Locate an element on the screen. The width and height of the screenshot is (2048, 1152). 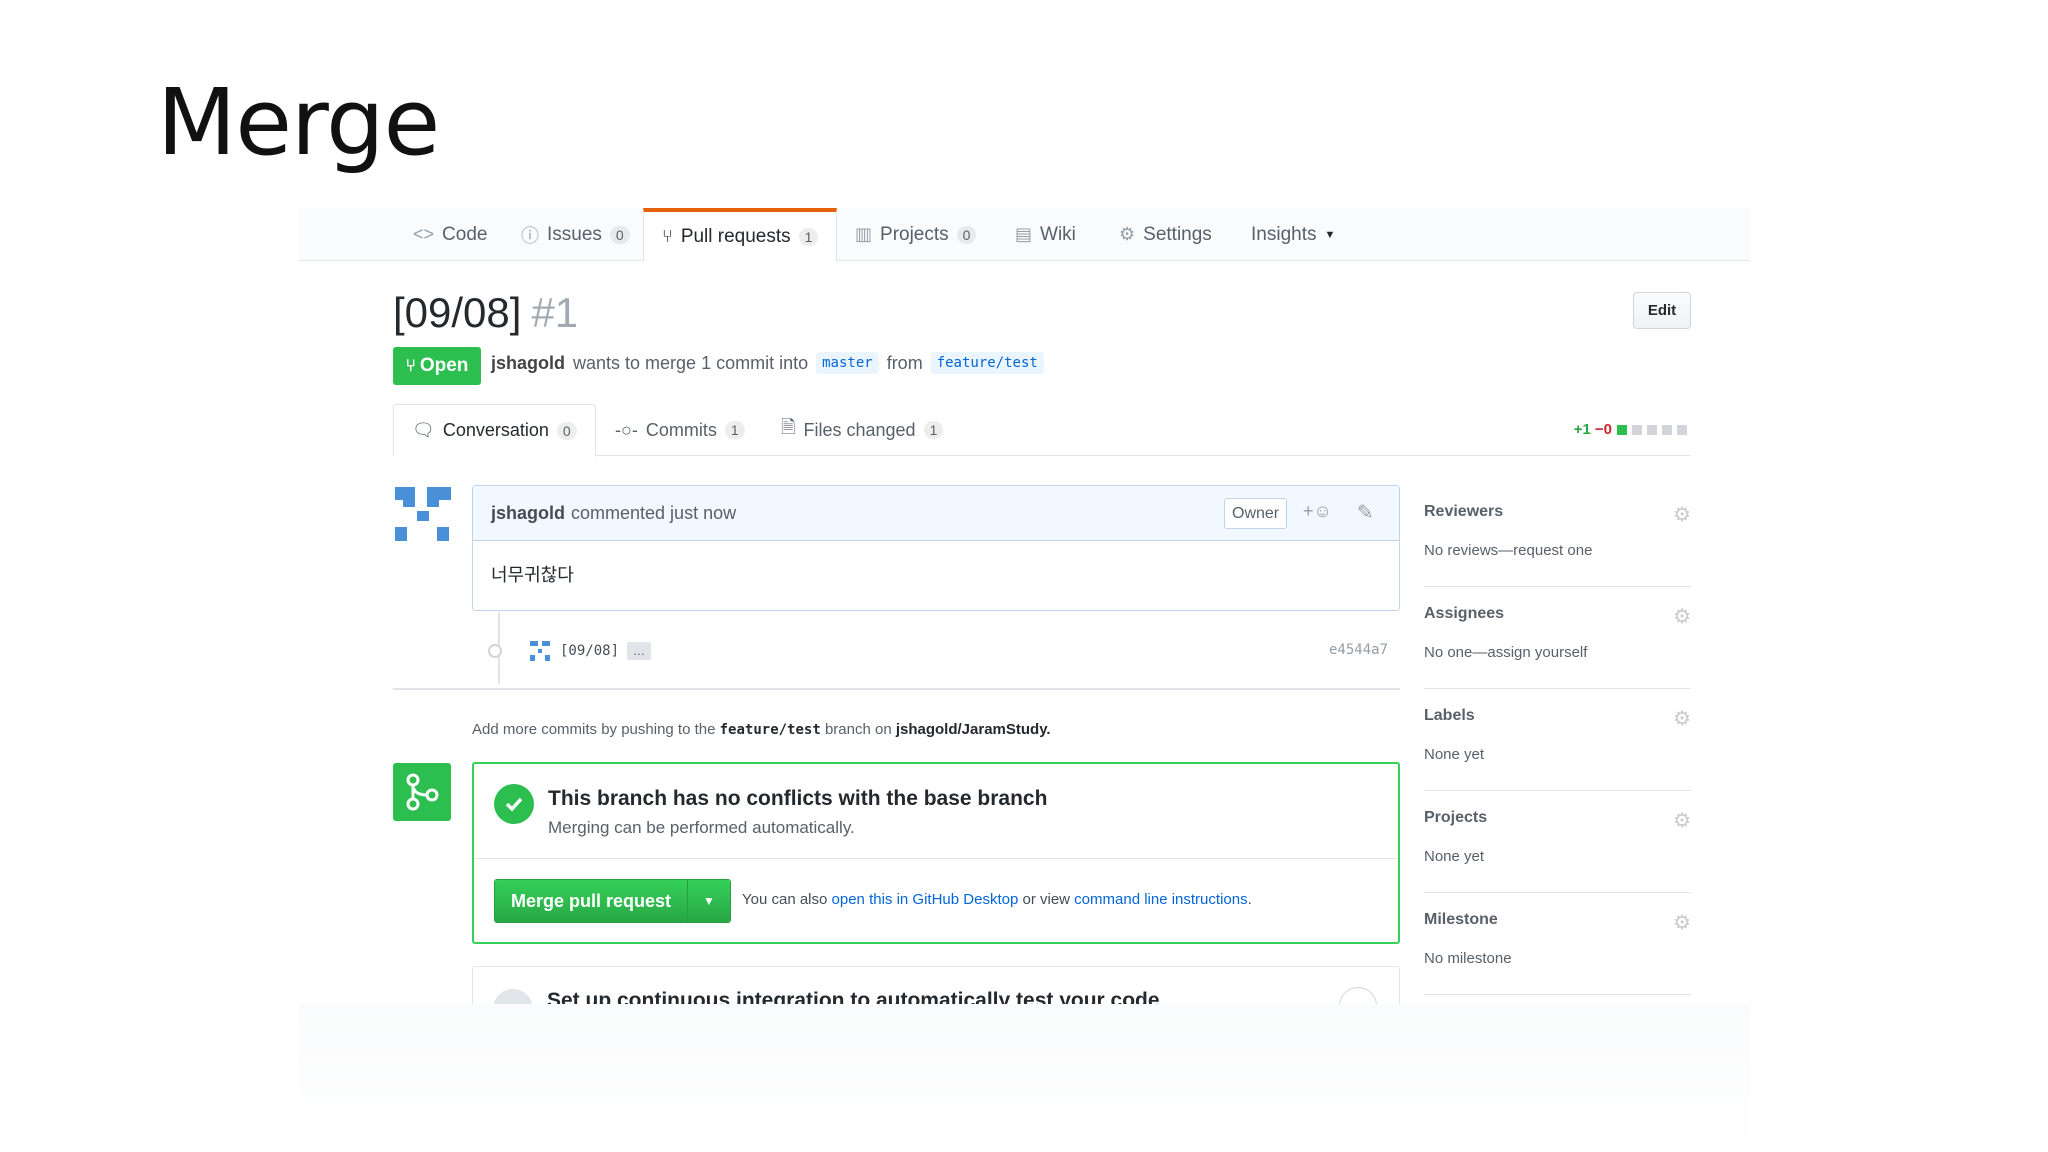
nav-projects: ▥ Projects 0 is located at coordinates (916, 234).